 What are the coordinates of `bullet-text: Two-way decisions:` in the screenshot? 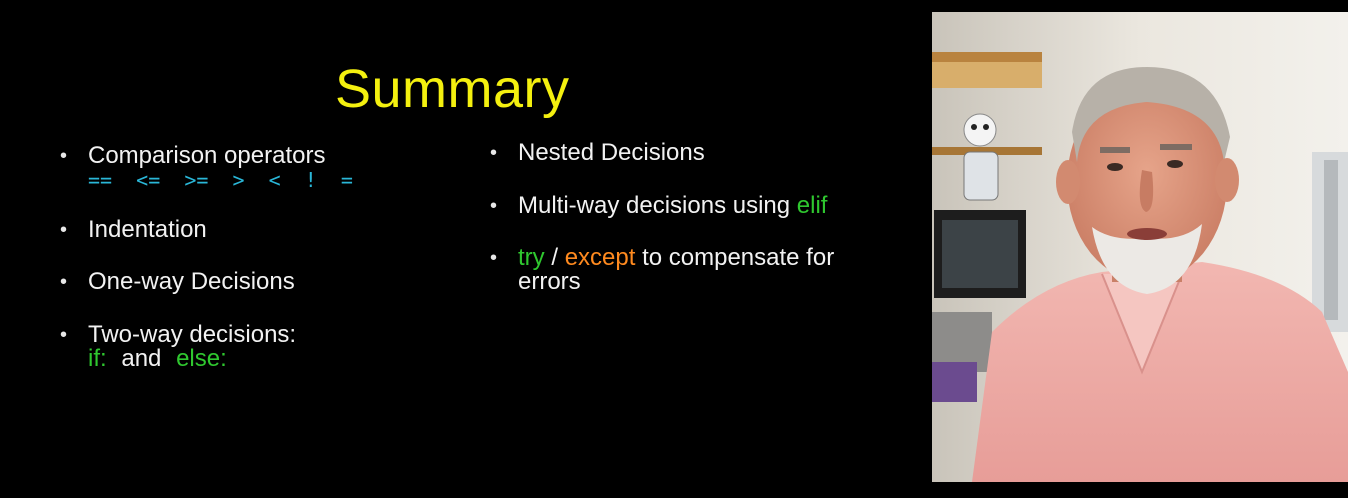 It's located at (192, 334).